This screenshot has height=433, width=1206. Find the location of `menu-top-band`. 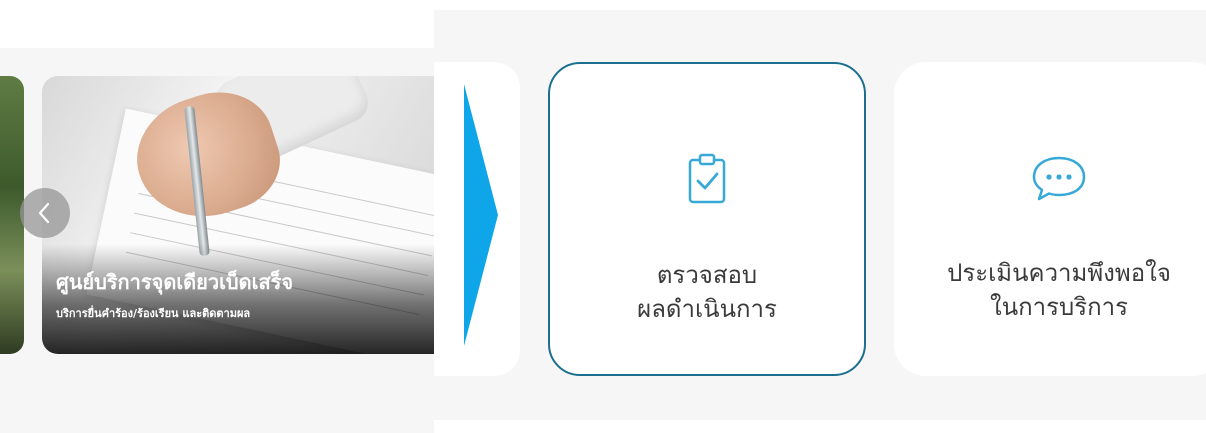

menu-top-band is located at coordinates (820, 5).